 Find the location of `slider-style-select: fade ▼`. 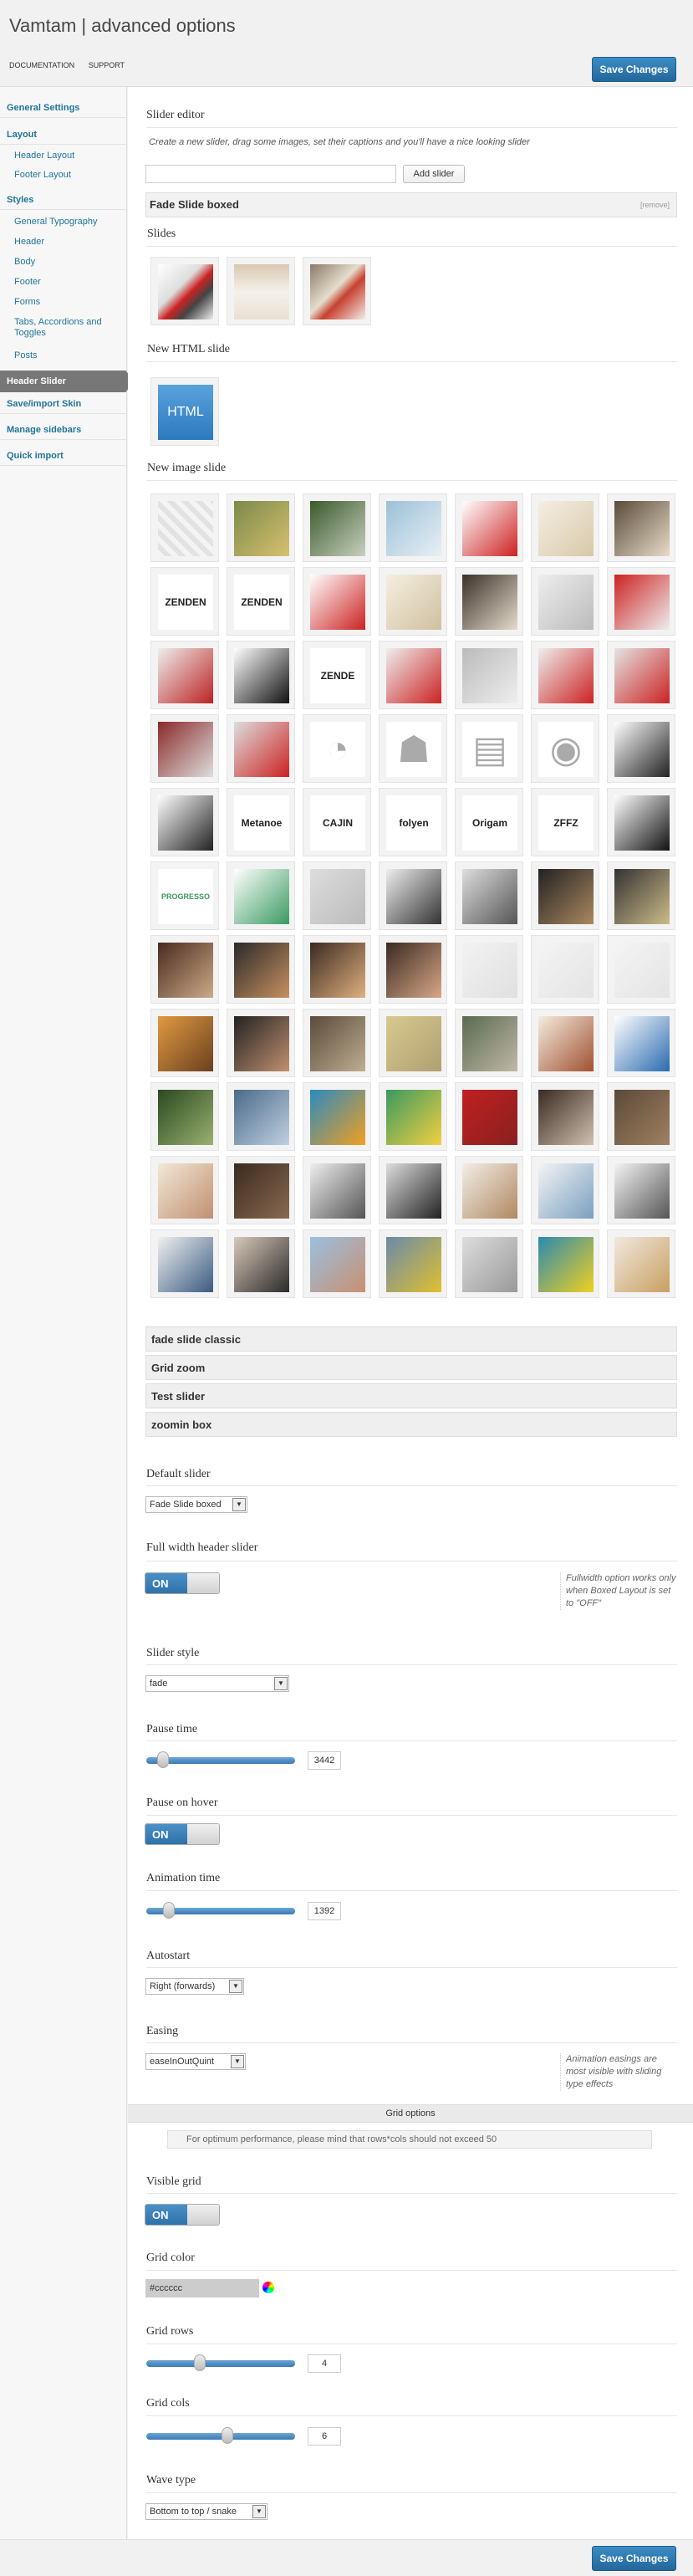

slider-style-select: fade ▼ is located at coordinates (217, 1683).